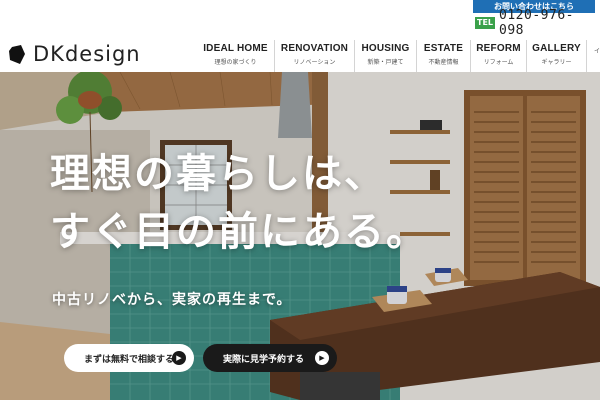 The width and height of the screenshot is (600, 400). Describe the element at coordinates (556, 62) in the screenshot. I see `nav-sublabel: ギャラリー` at that location.